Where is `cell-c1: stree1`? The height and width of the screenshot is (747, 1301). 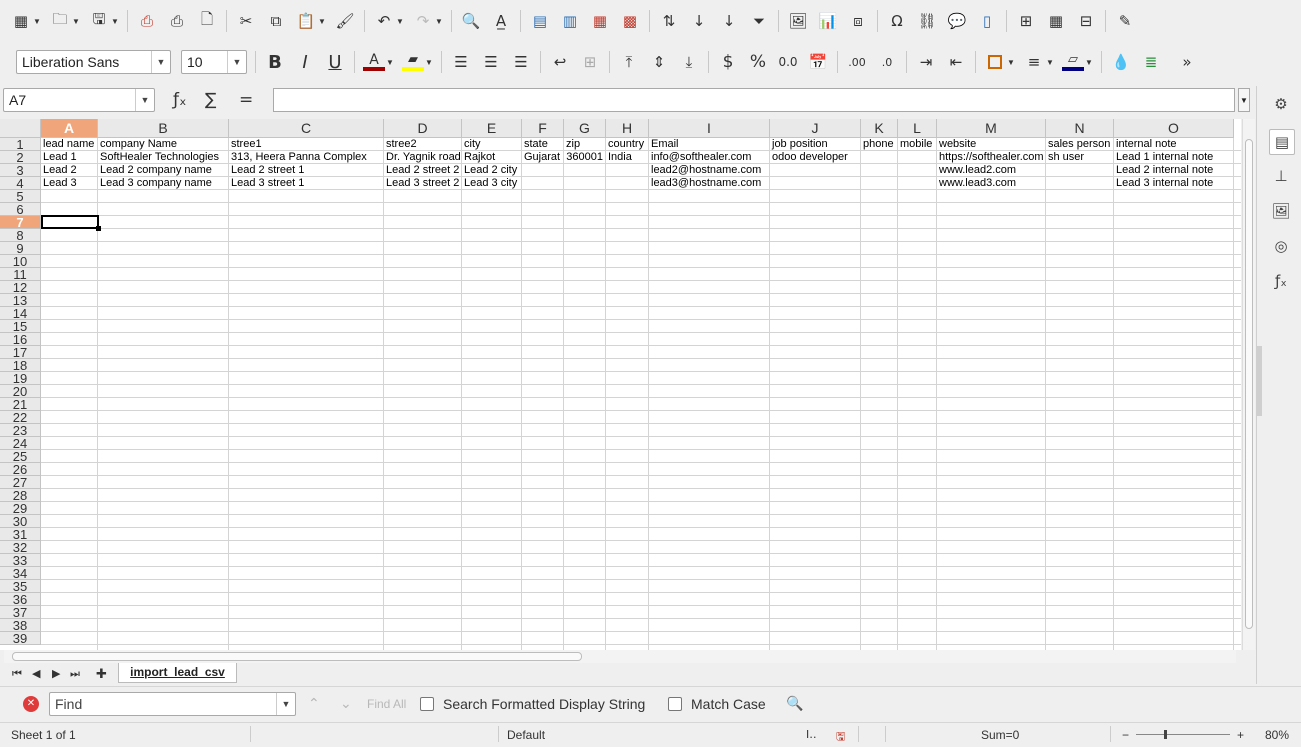
cell-c1: stree1 is located at coordinates (306, 144).